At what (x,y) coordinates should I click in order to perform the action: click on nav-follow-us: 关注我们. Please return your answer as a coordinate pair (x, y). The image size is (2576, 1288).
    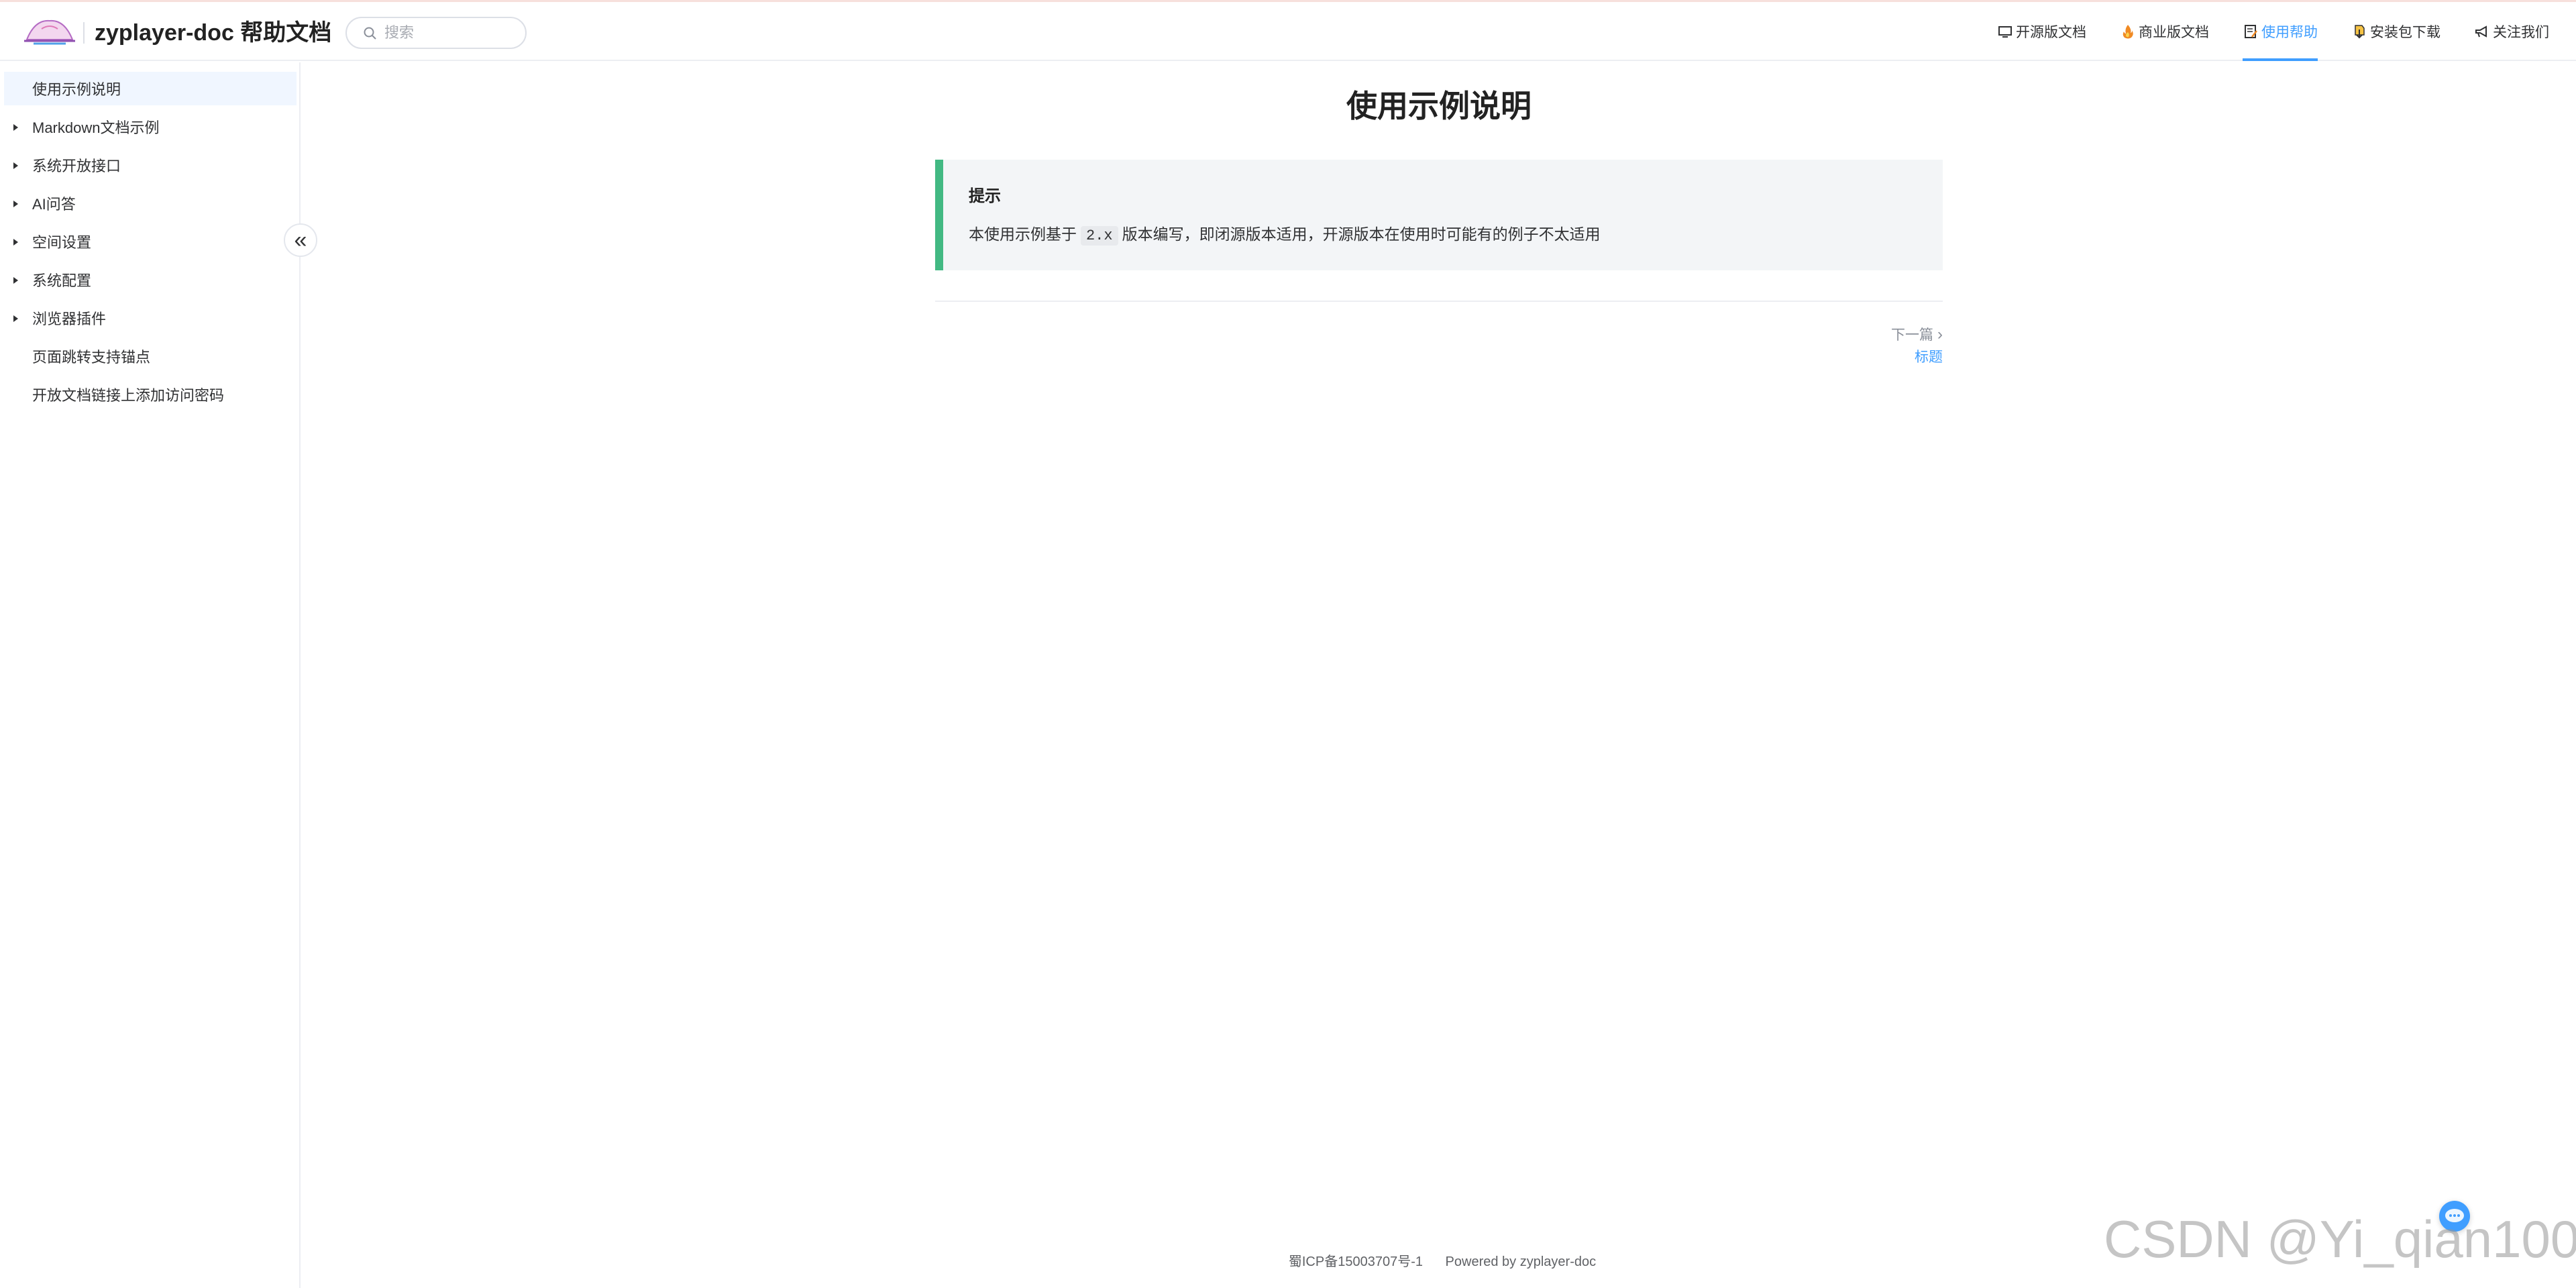
    Looking at the image, I should click on (2511, 31).